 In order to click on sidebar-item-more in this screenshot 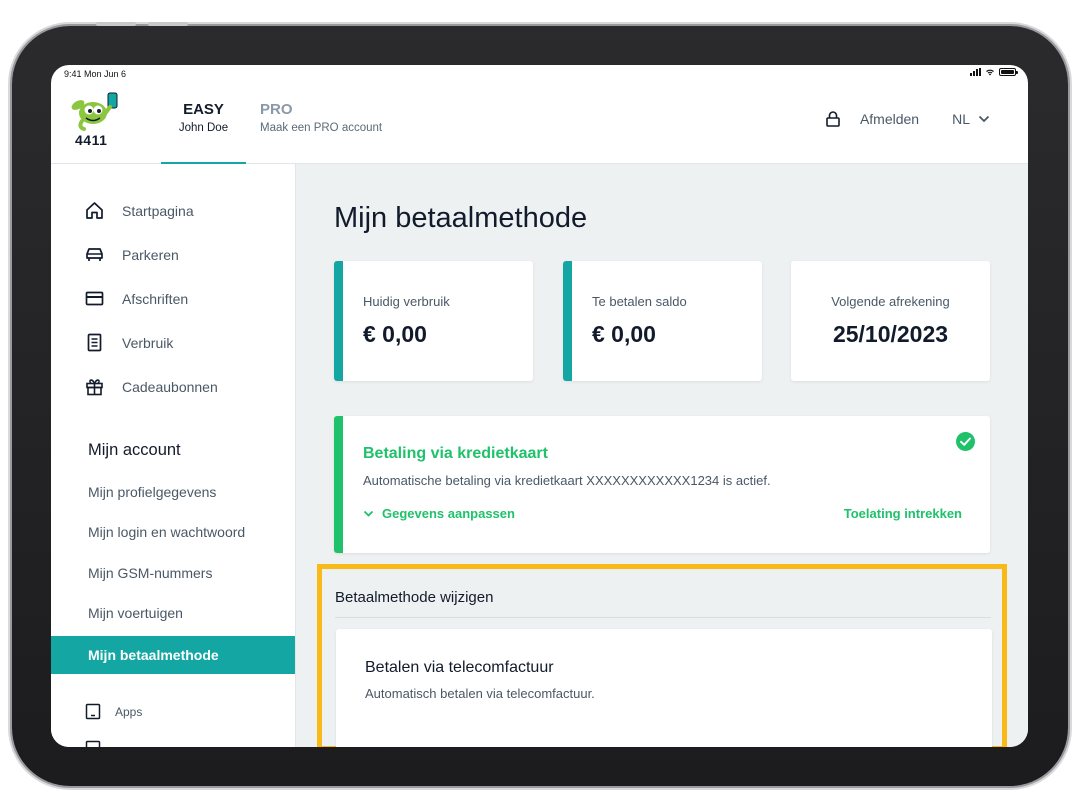, I will do `click(100, 743)`.